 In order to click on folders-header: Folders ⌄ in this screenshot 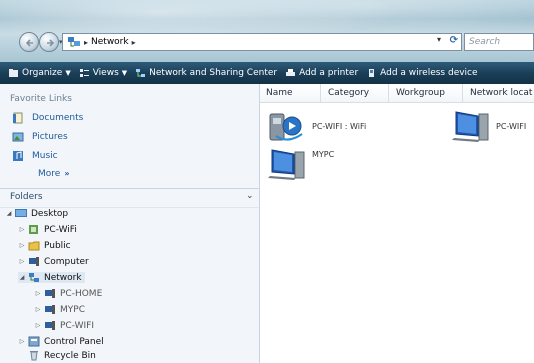, I will do `click(129, 198)`.